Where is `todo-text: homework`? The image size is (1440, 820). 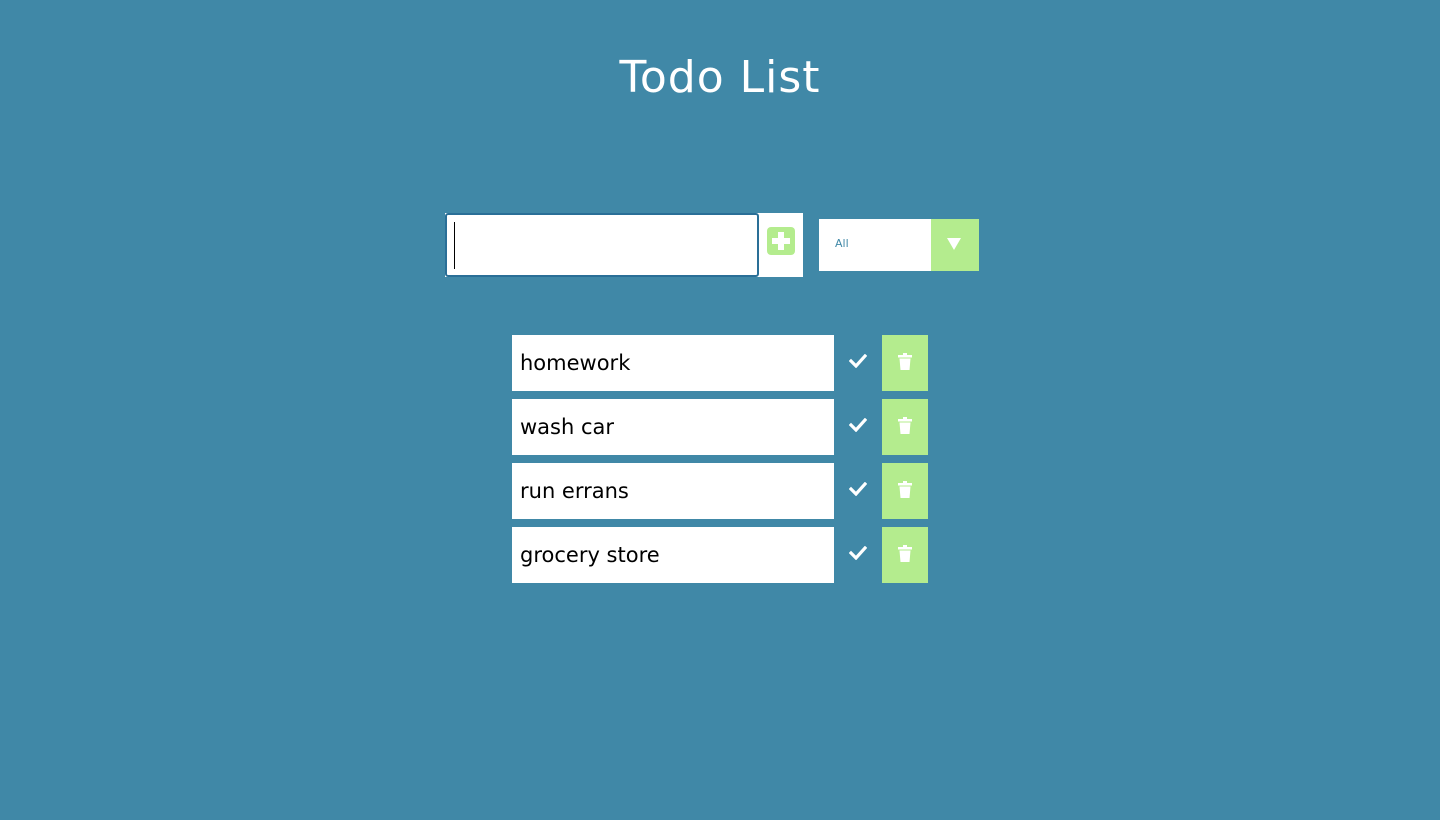
todo-text: homework is located at coordinates (673, 363).